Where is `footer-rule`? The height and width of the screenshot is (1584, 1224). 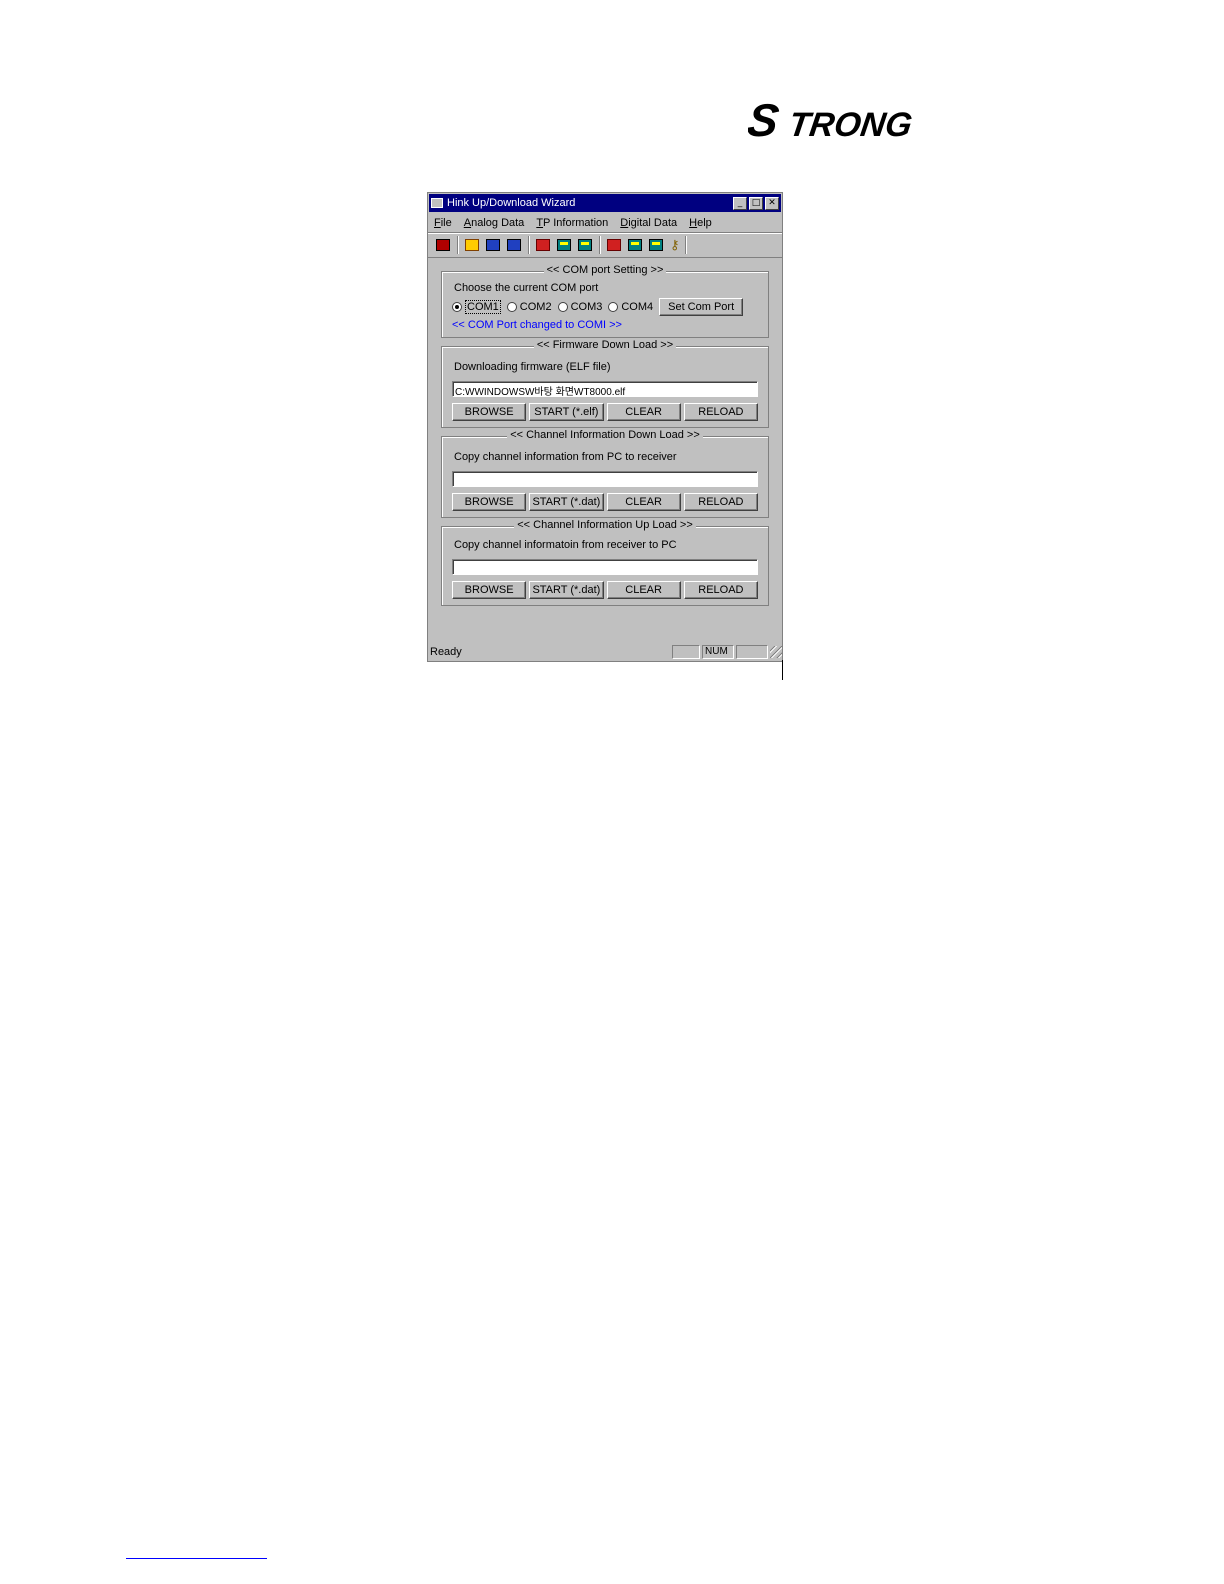
footer-rule is located at coordinates (196, 1558).